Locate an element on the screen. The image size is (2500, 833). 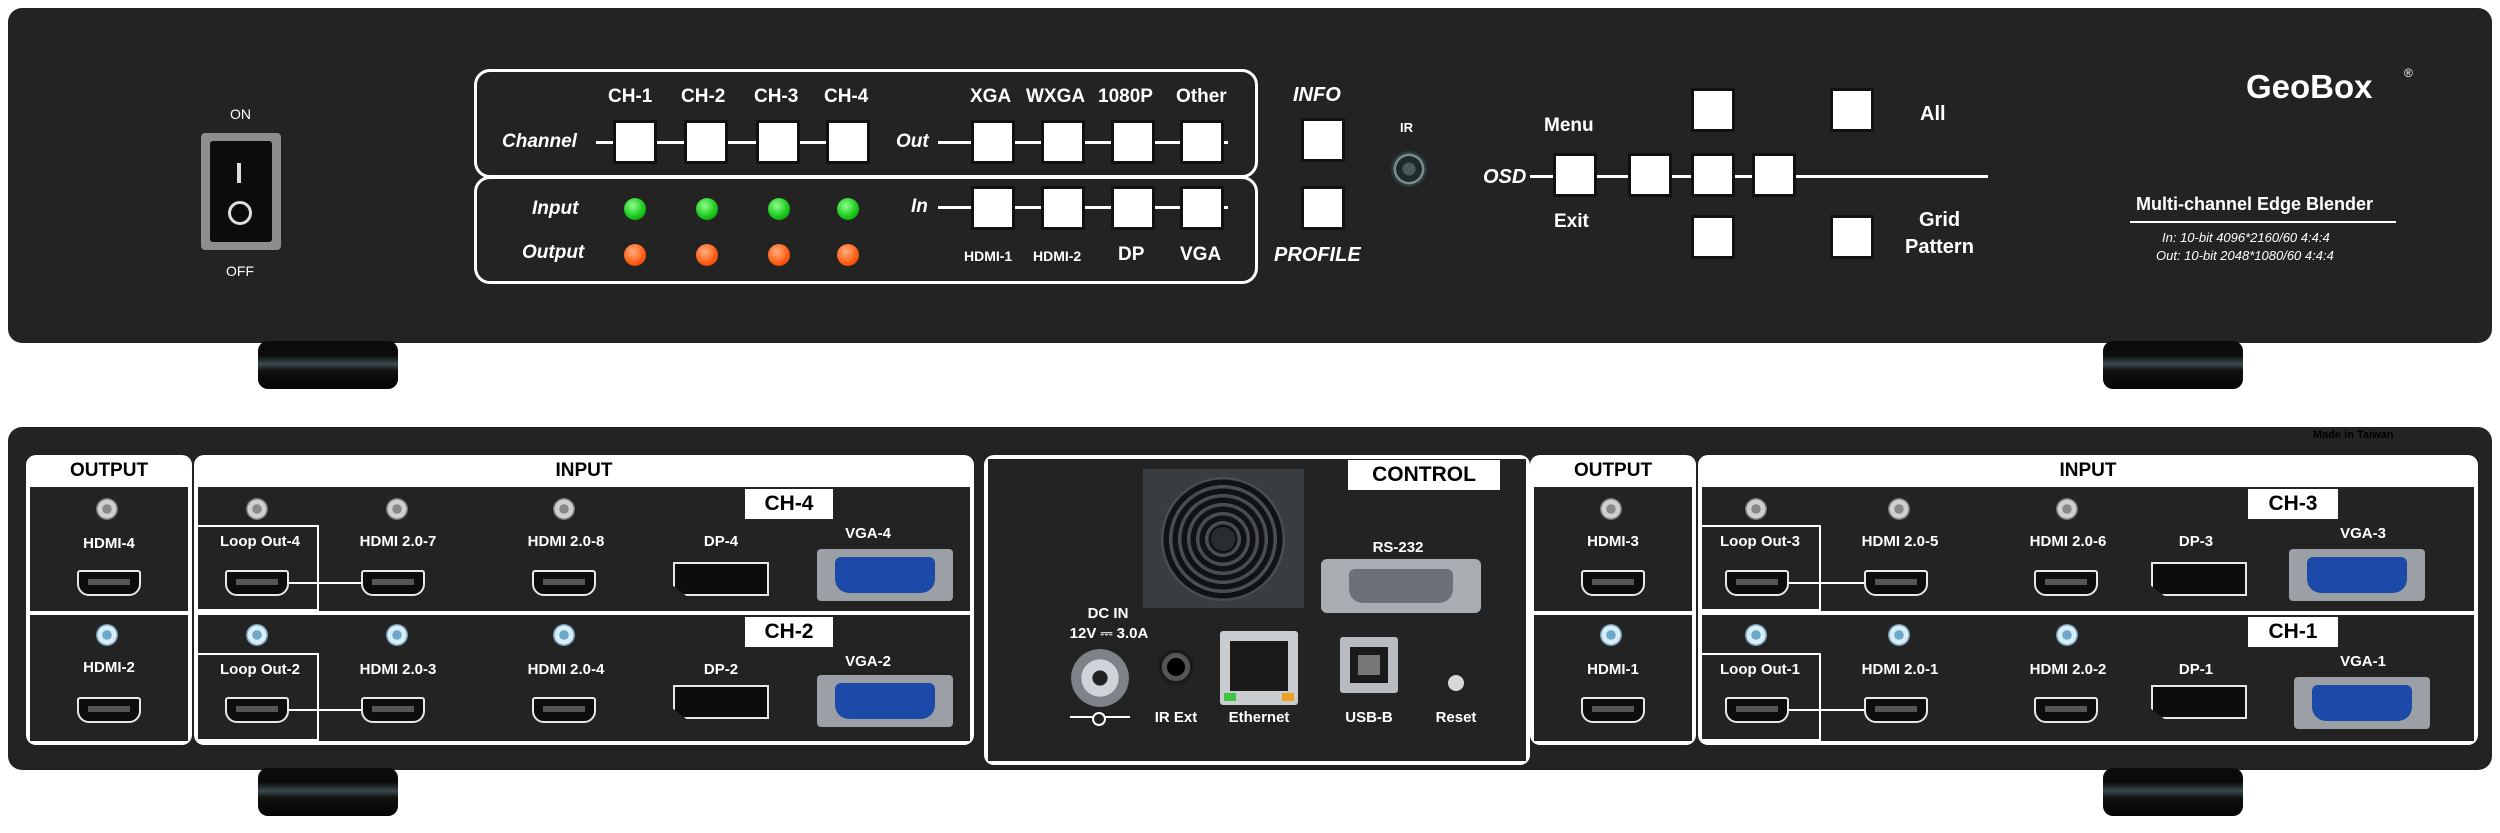
vga-3-port is located at coordinates (2357, 575).